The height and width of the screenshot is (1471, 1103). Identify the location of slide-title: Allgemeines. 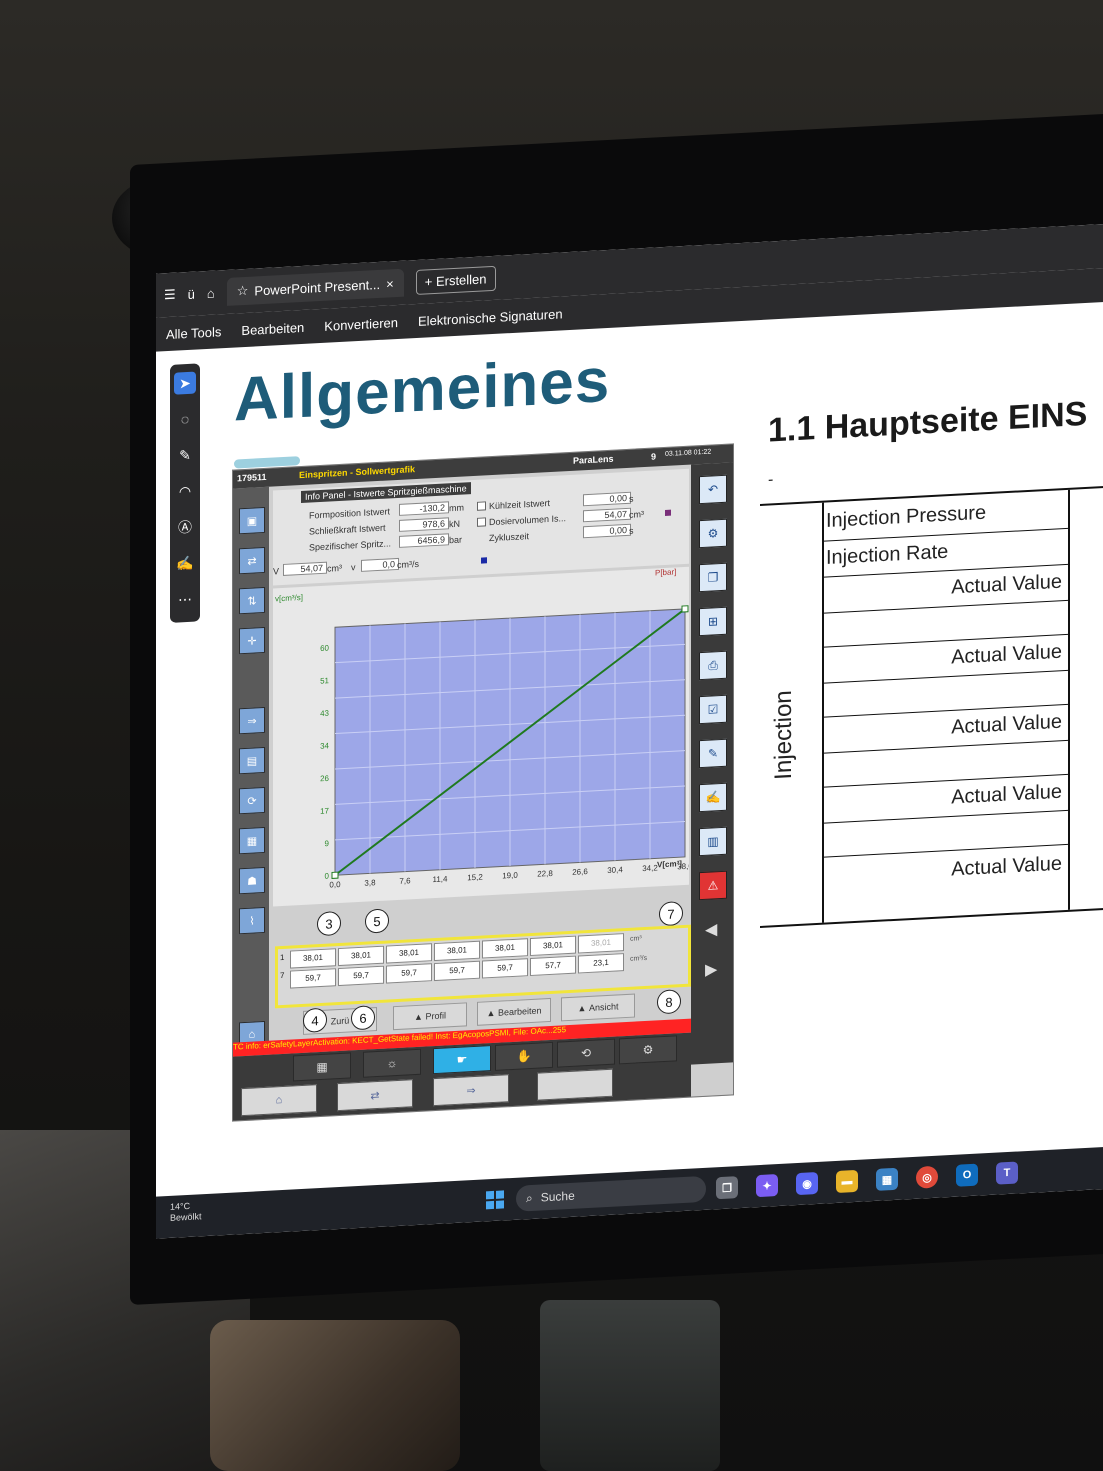
(422, 390).